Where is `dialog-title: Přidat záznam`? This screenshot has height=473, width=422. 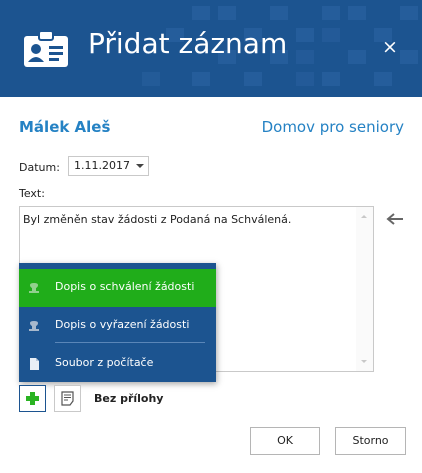 dialog-title: Přidat záznam is located at coordinates (188, 43).